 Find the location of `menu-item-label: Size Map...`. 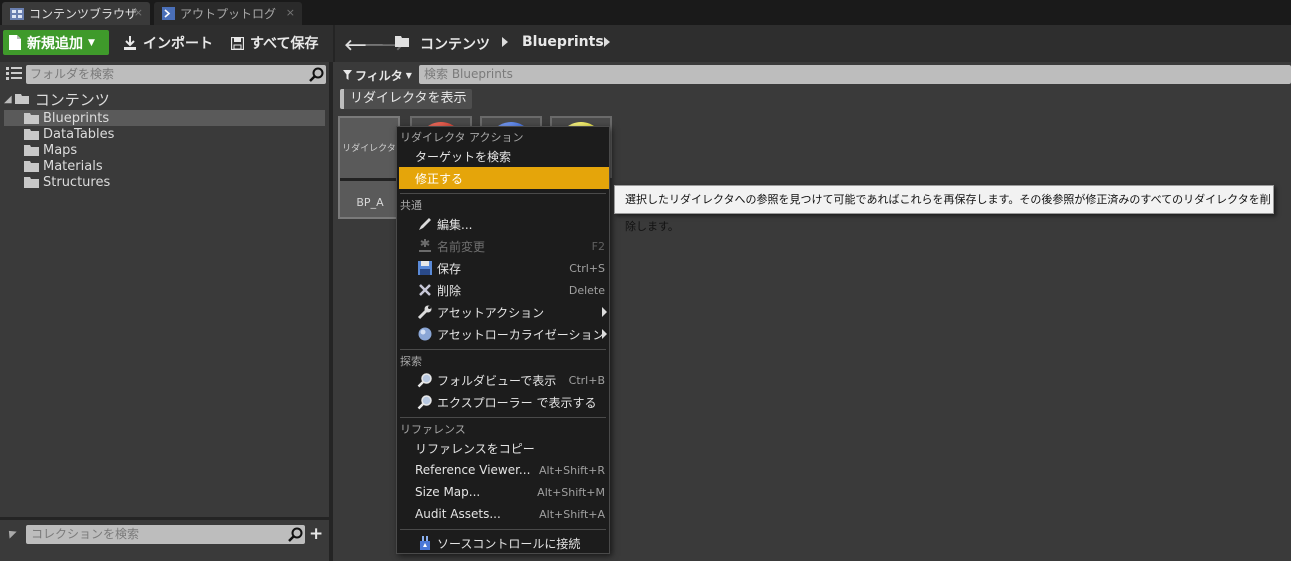

menu-item-label: Size Map... is located at coordinates (448, 492).